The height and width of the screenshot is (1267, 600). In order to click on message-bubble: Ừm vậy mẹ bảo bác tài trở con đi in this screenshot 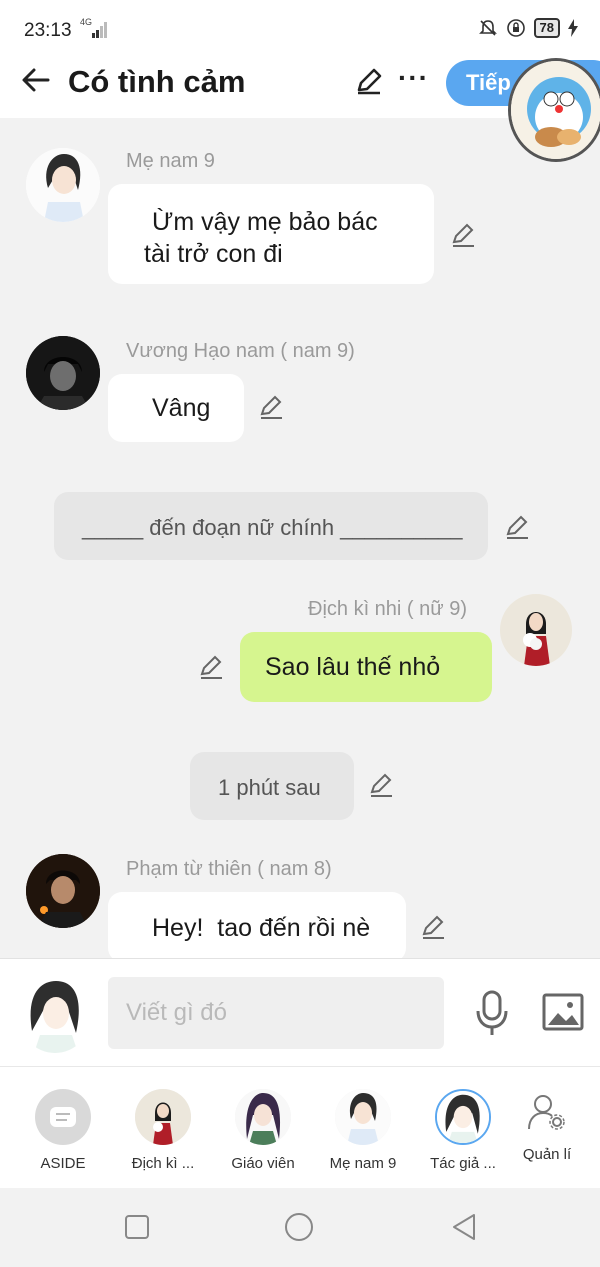, I will do `click(271, 234)`.